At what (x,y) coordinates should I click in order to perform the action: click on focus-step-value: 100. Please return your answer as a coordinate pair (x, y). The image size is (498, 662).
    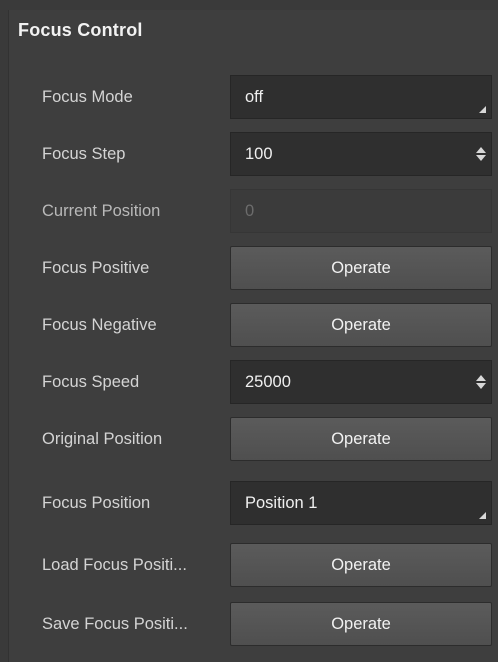
    Looking at the image, I should click on (259, 154).